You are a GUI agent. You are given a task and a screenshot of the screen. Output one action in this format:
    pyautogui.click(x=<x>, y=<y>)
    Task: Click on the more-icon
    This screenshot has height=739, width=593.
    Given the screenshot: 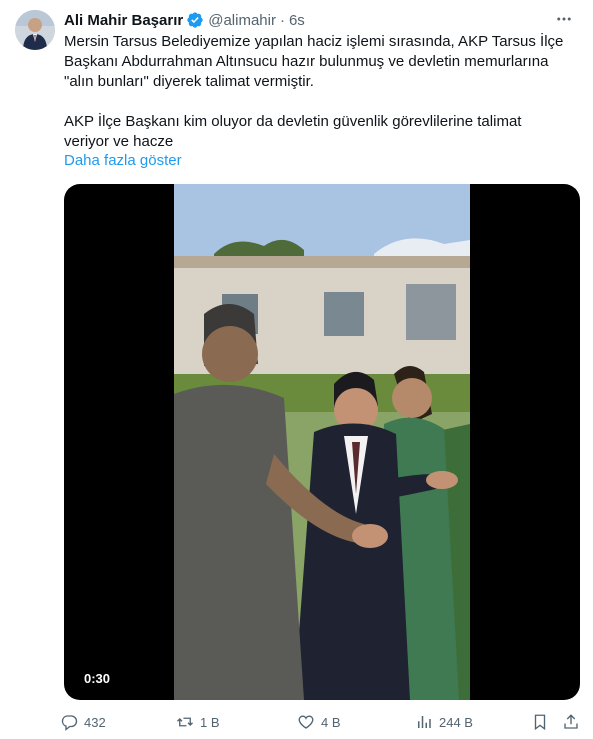 What is the action you would take?
    pyautogui.click(x=564, y=20)
    